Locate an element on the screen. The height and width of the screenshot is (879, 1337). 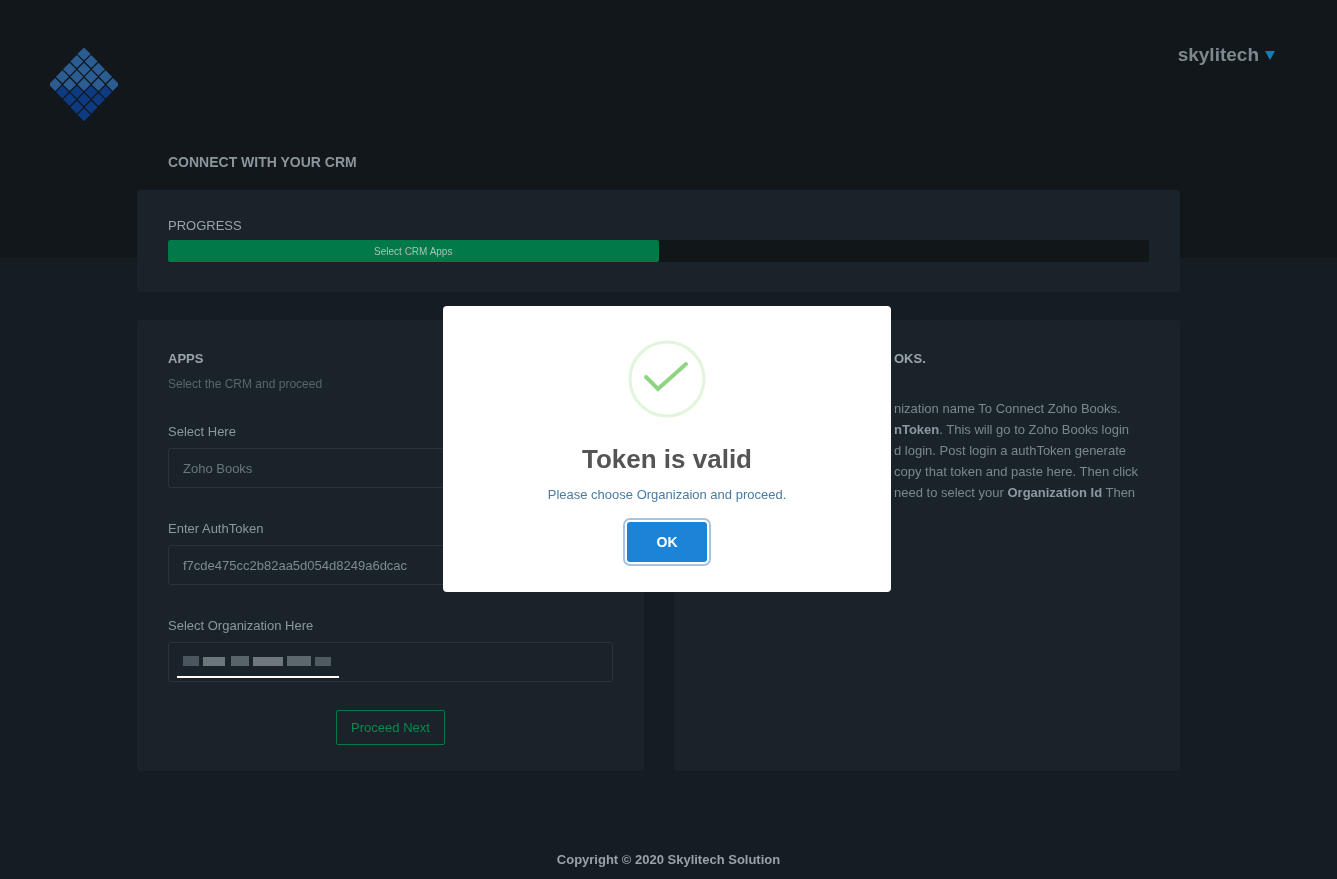
progress-text: Select CRM Apps is located at coordinates (413, 251).